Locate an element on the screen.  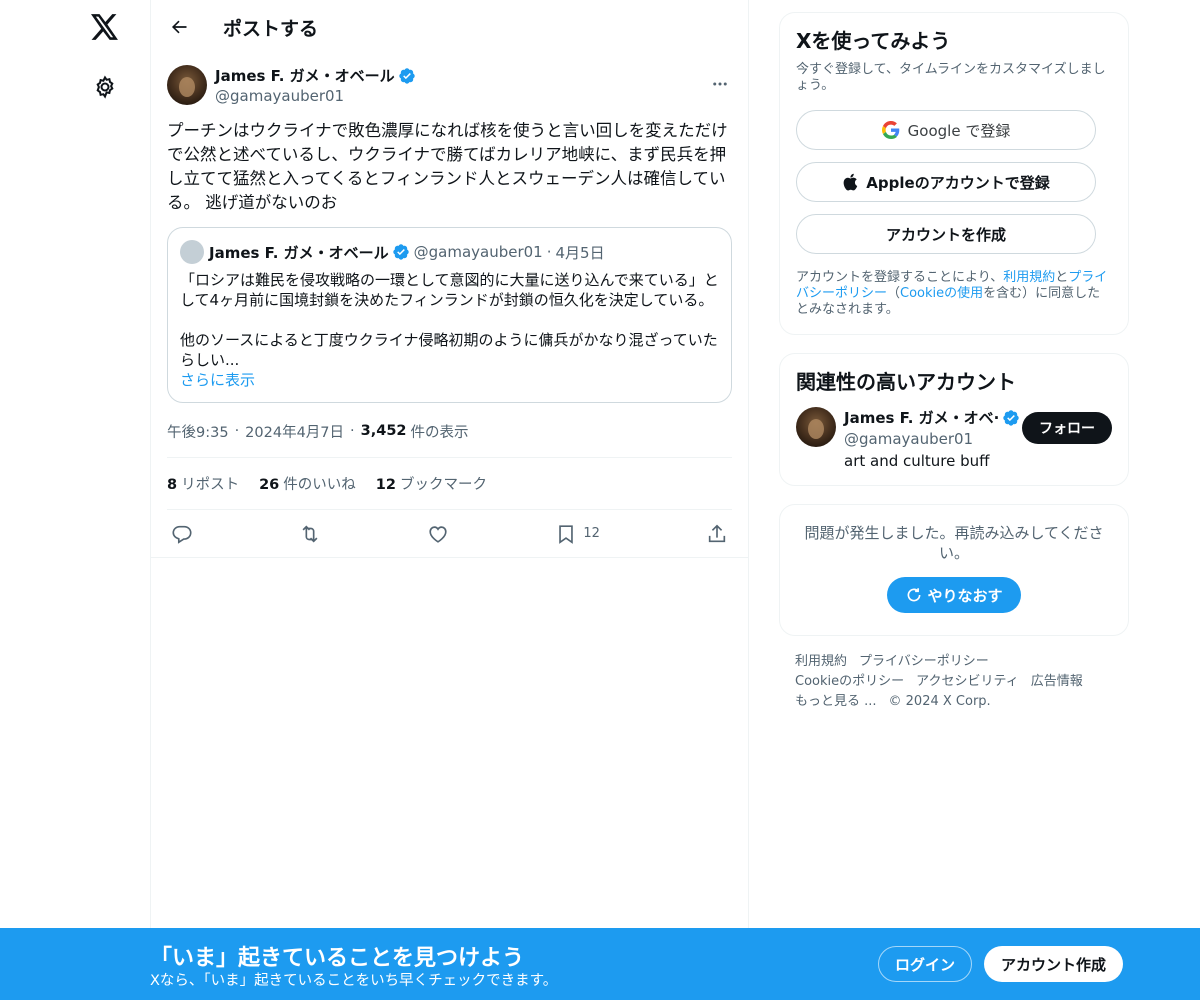
bookmarks-stat: 12 ブックマーク is located at coordinates (431, 483).